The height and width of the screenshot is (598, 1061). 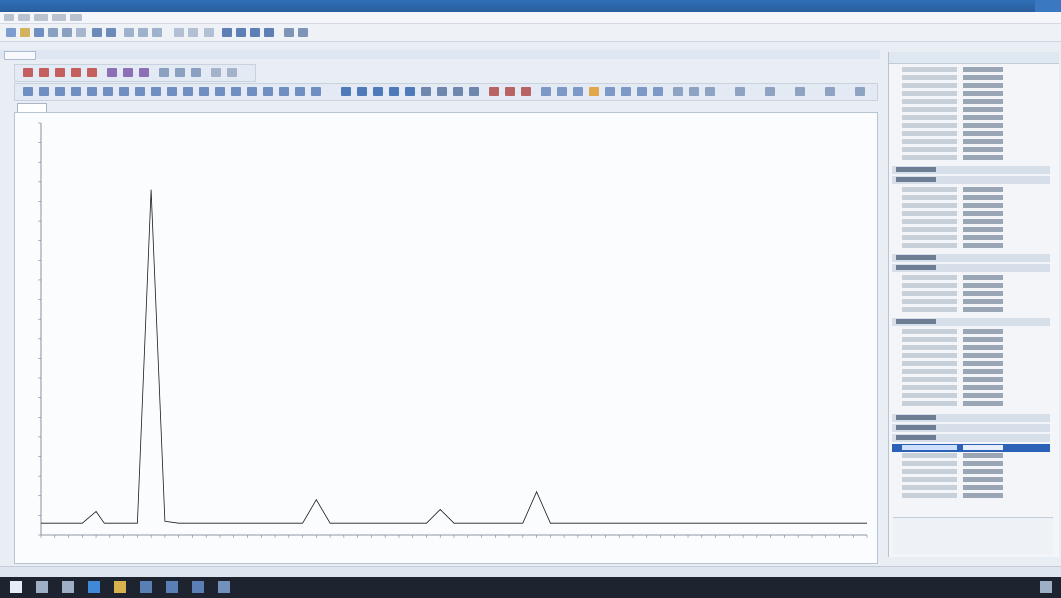 What do you see at coordinates (303, 32) in the screenshot?
I see `settings-icon` at bounding box center [303, 32].